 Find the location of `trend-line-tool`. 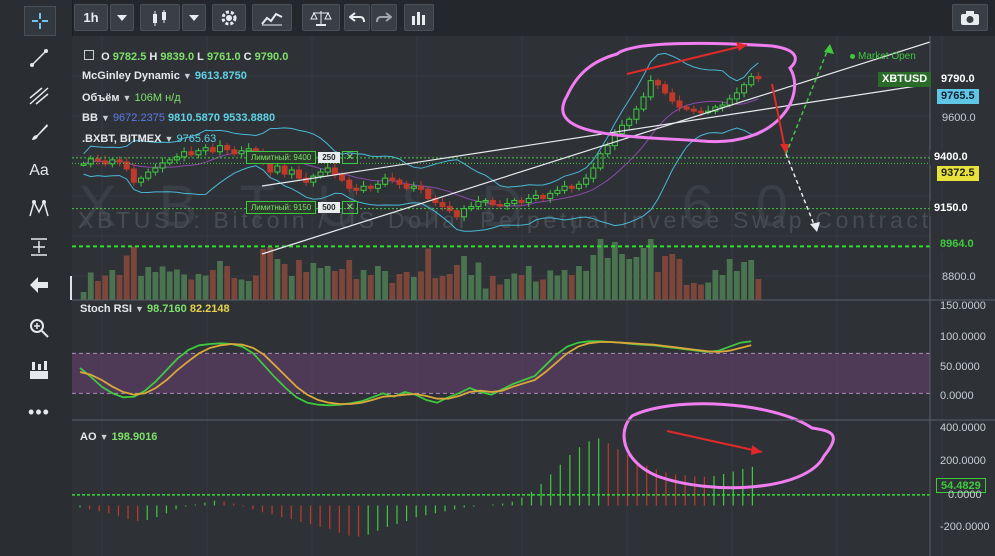

trend-line-tool is located at coordinates (39, 58).